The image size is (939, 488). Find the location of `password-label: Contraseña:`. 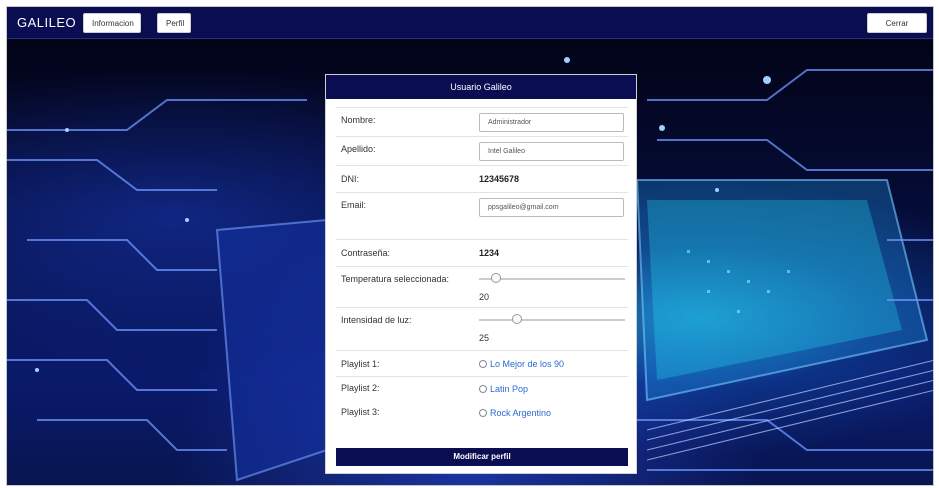

password-label: Contraseña: is located at coordinates (366, 253).